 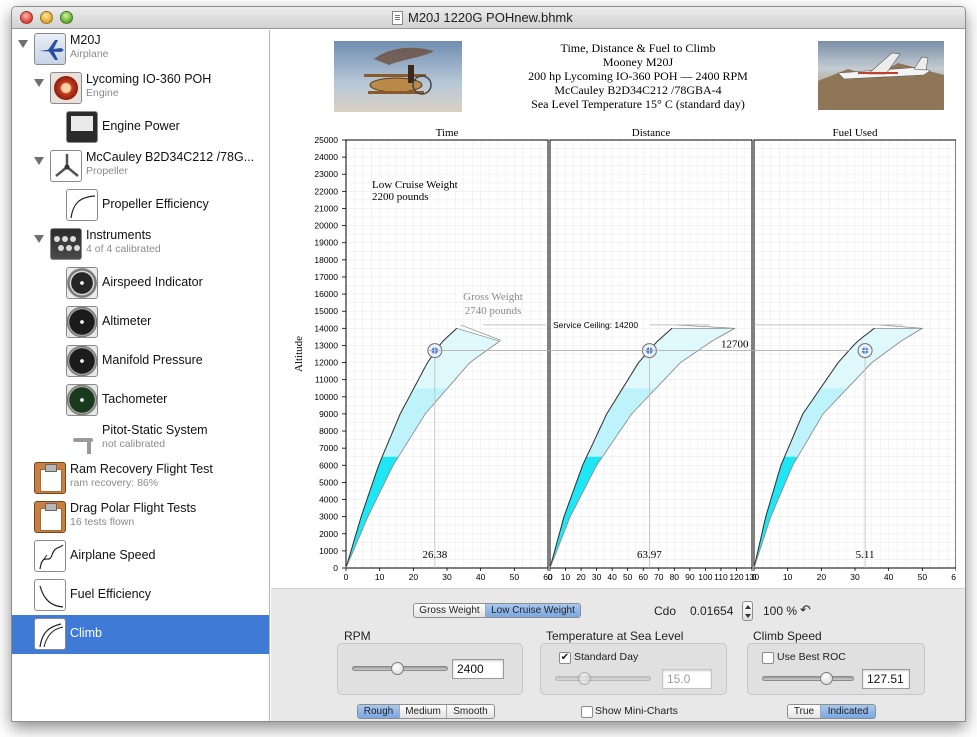 I want to click on show-mini-charts-checkbox, so click(x=587, y=712).